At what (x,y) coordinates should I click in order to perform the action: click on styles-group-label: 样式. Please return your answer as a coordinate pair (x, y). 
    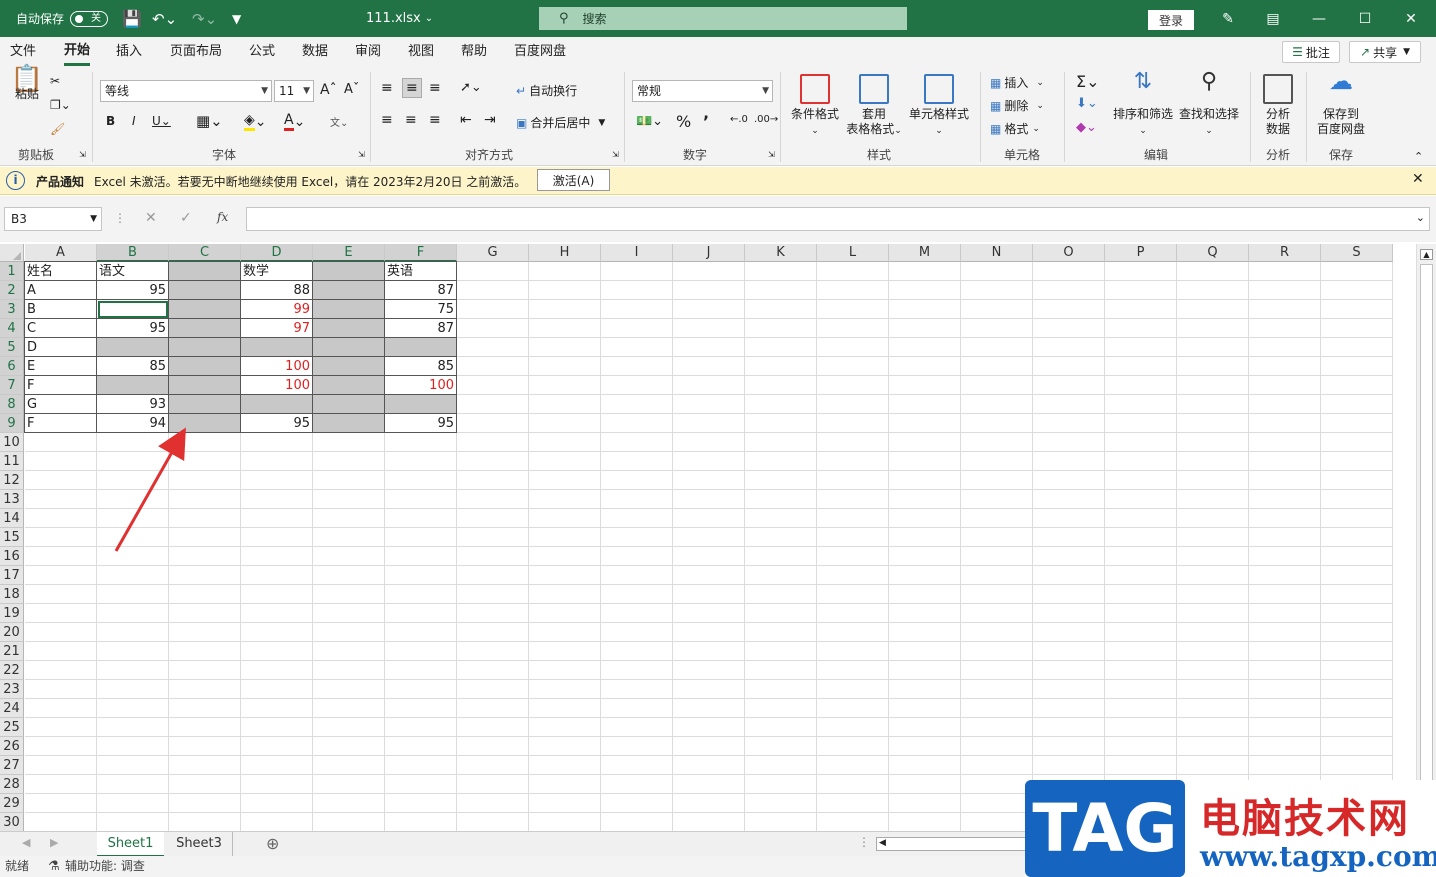
    Looking at the image, I should click on (879, 155).